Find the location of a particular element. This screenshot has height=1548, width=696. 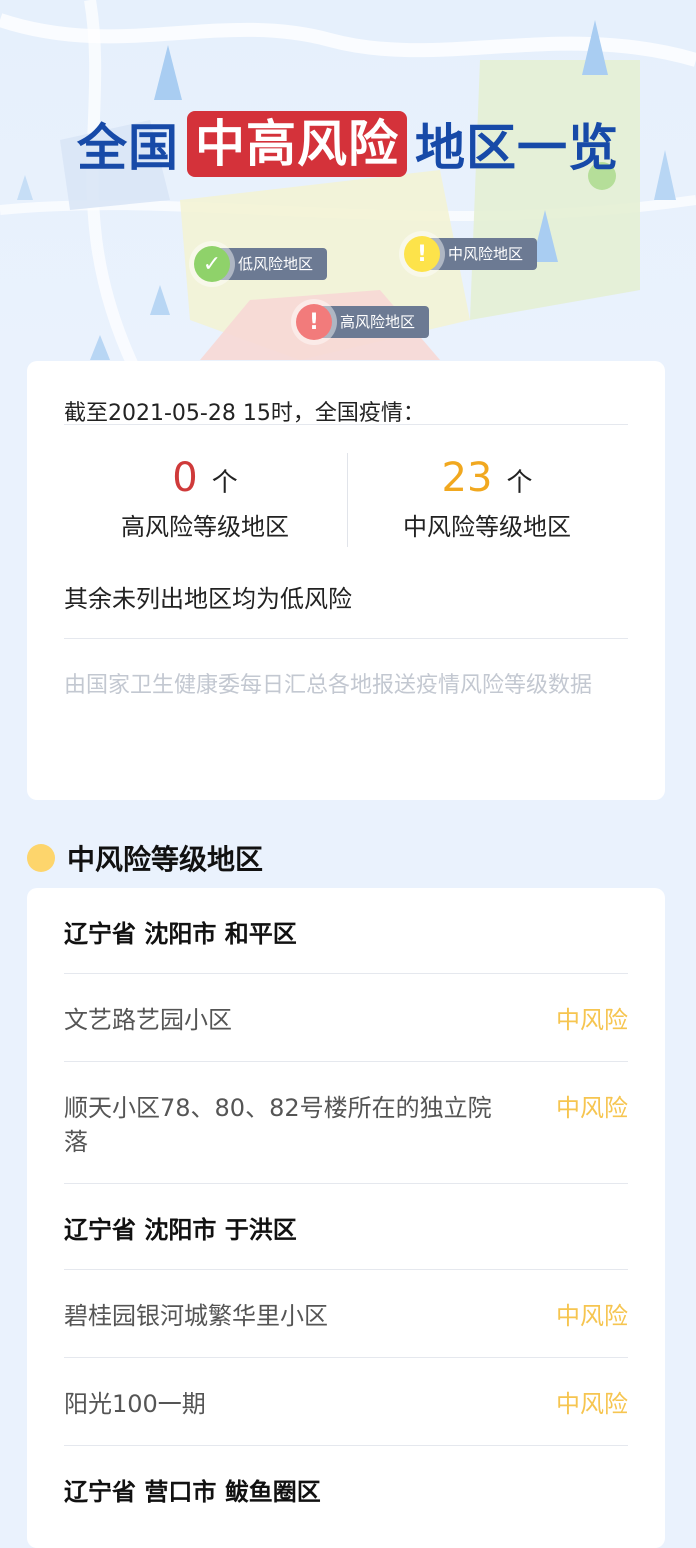

high-risk-unit: 个 is located at coordinates (224, 483).